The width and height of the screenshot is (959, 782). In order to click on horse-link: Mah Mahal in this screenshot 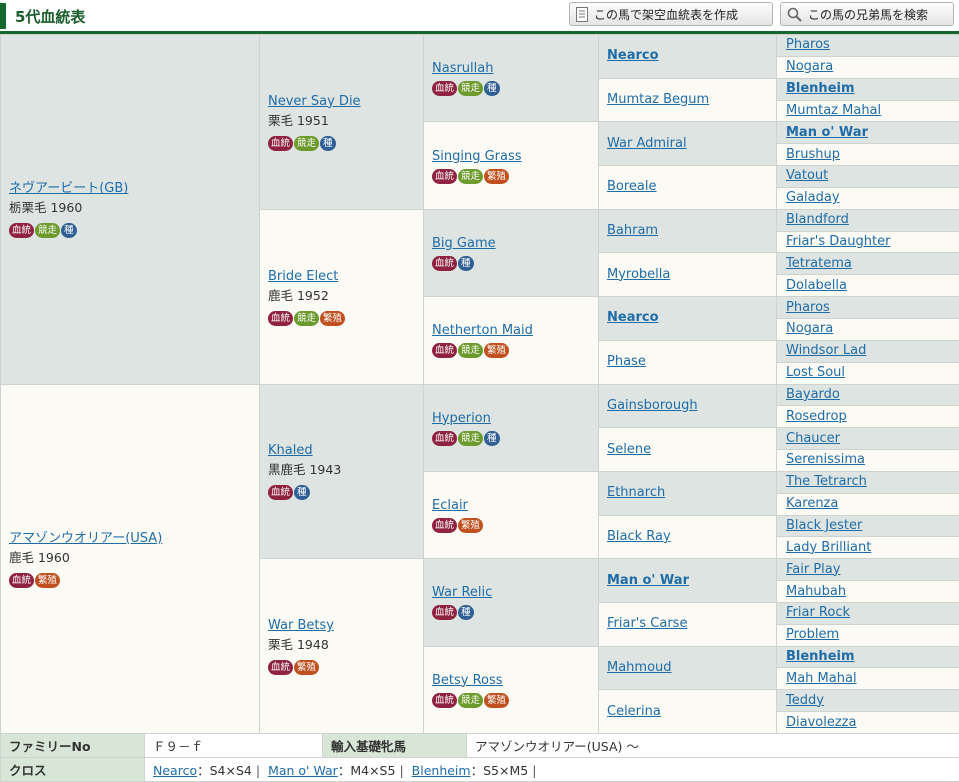, I will do `click(868, 679)`.